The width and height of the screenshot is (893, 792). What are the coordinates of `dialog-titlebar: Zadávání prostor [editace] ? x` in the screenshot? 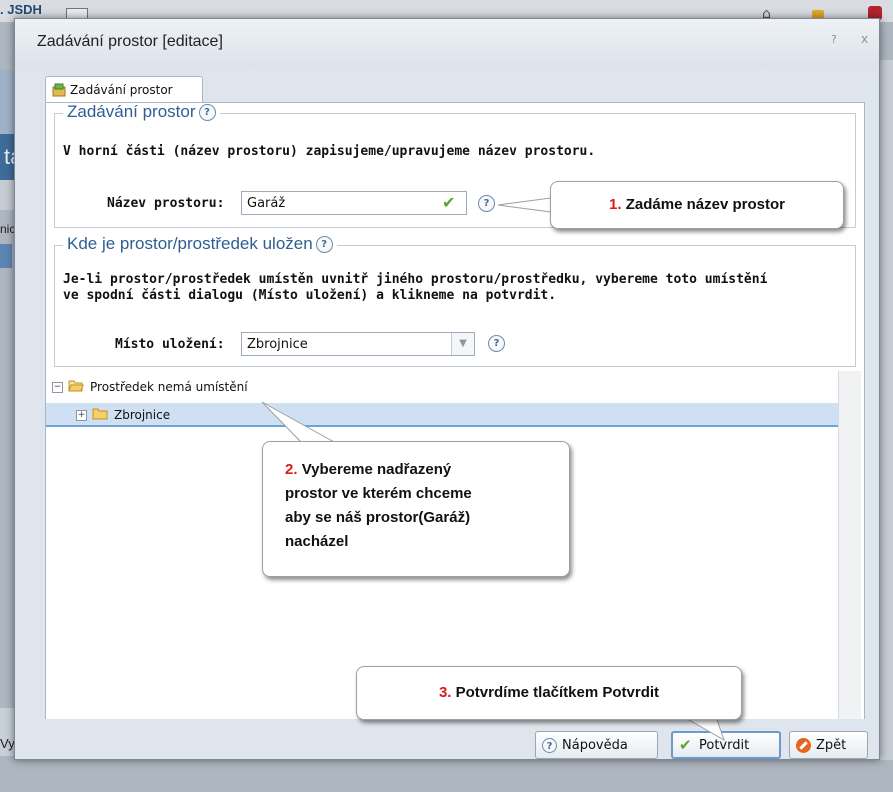 It's located at (447, 43).